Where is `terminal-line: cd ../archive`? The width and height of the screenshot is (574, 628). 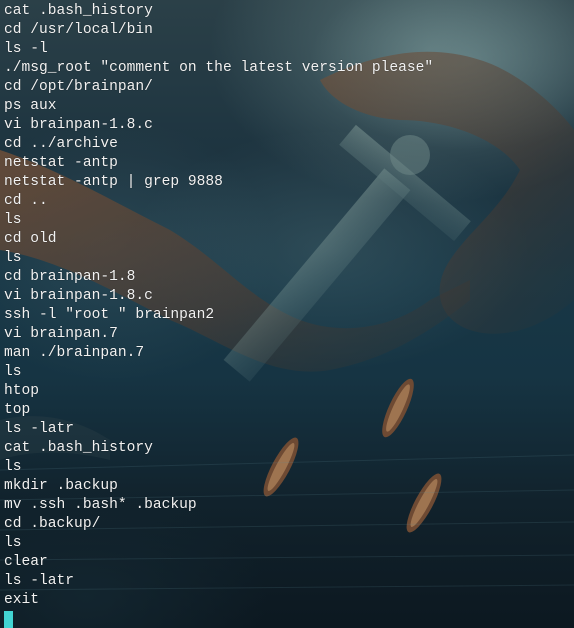
terminal-line: cd ../archive is located at coordinates (61, 144).